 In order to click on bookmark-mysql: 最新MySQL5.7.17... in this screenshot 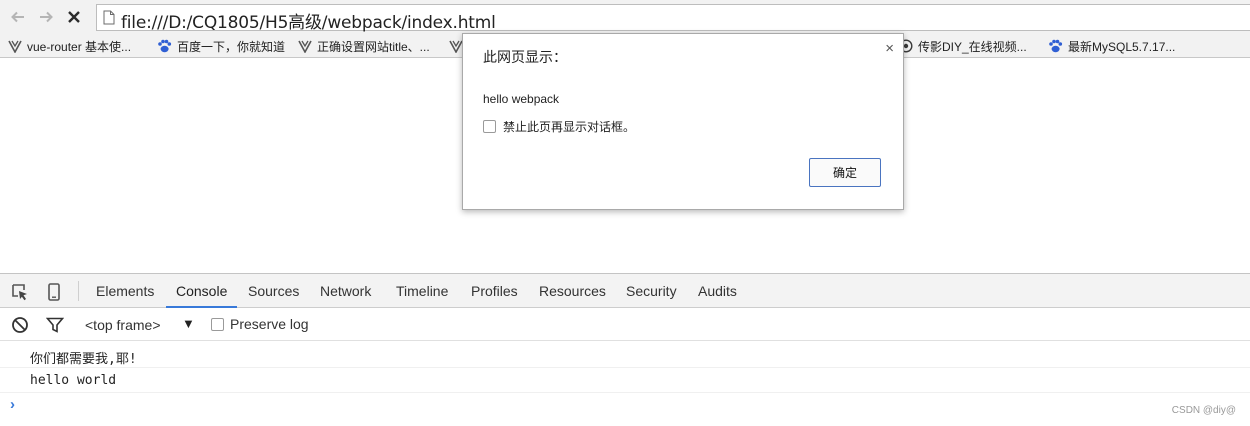, I will do `click(1111, 46)`.